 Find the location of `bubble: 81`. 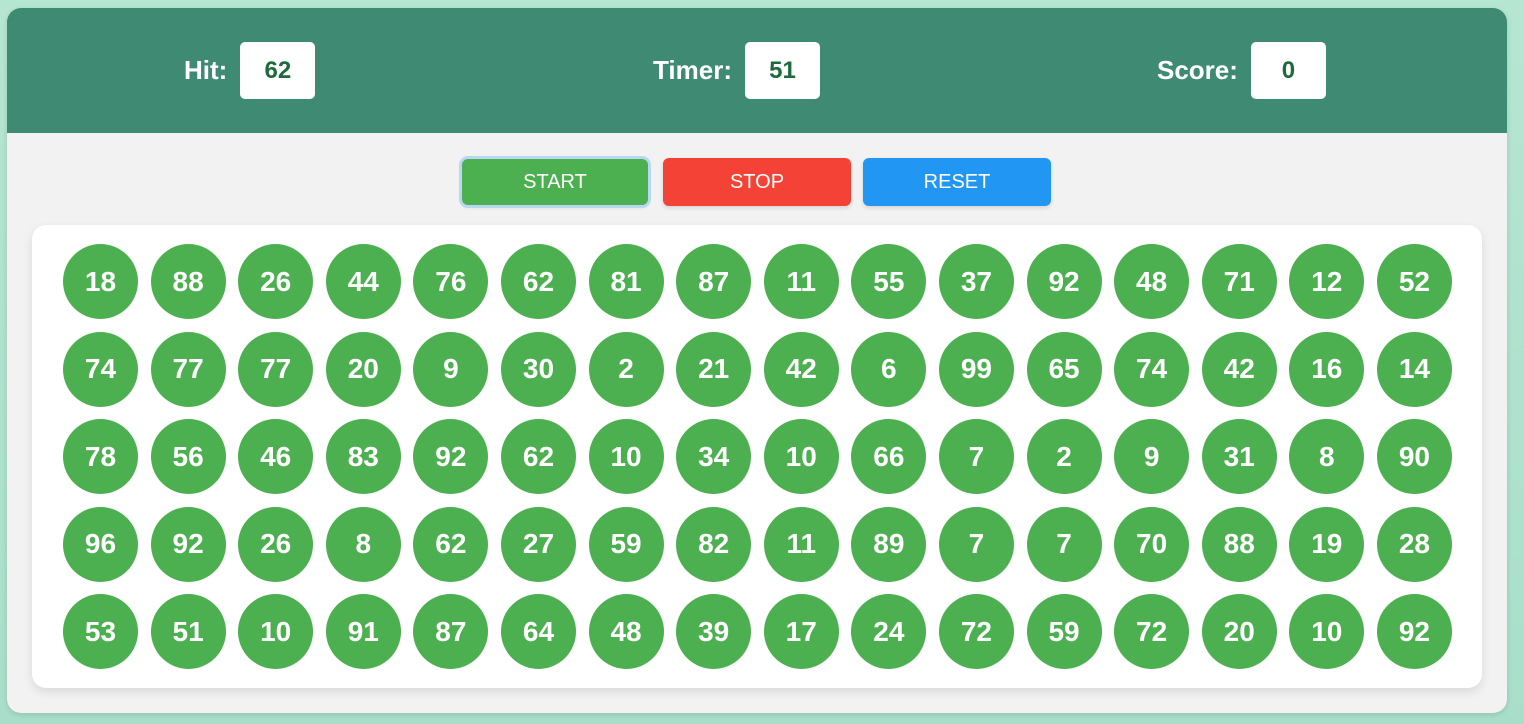

bubble: 81 is located at coordinates (626, 281).